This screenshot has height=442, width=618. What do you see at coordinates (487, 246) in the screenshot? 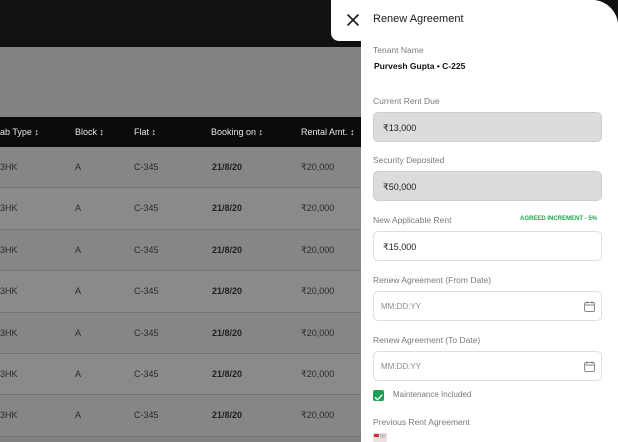
I see `new-applicable-rent-input: ₹15,000` at bounding box center [487, 246].